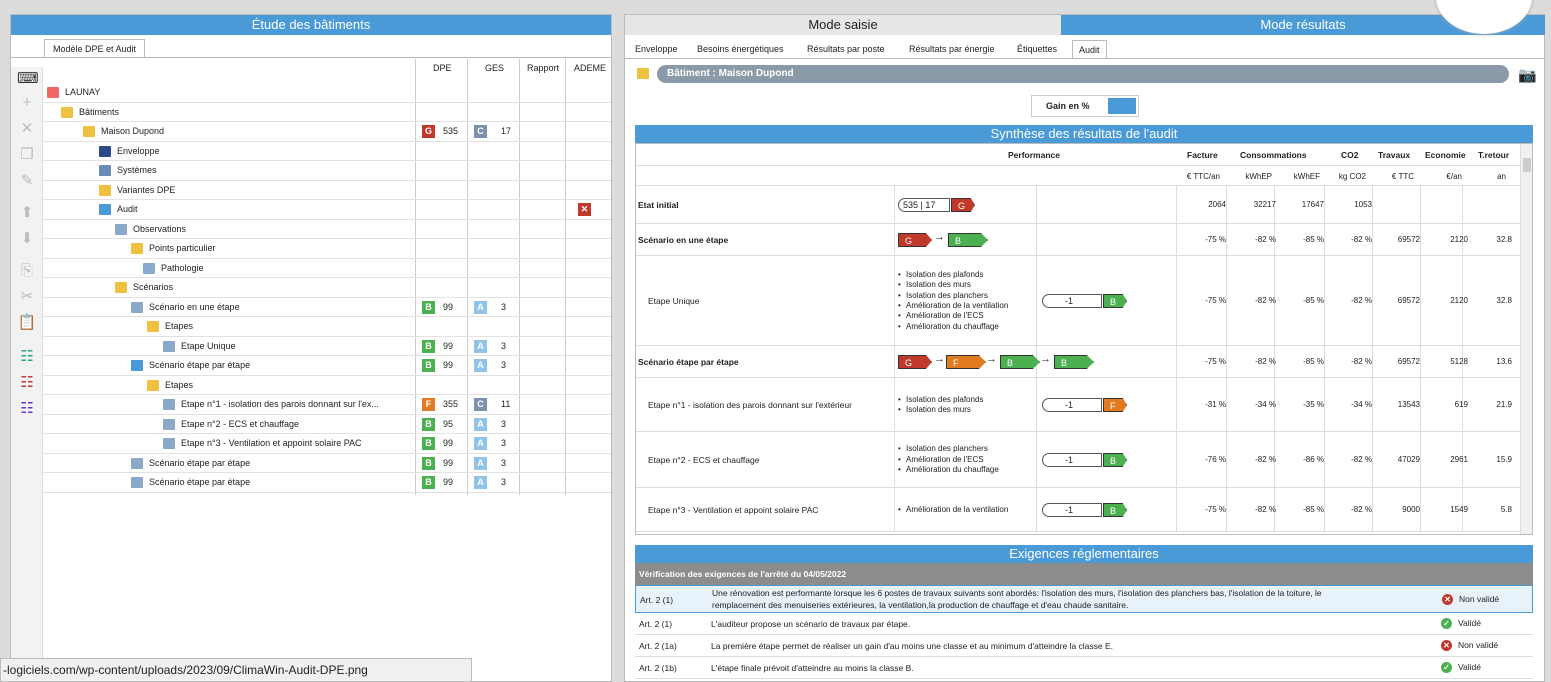  Describe the element at coordinates (327, 190) in the screenshot. I see `tree-row: Variantes DPE` at that location.